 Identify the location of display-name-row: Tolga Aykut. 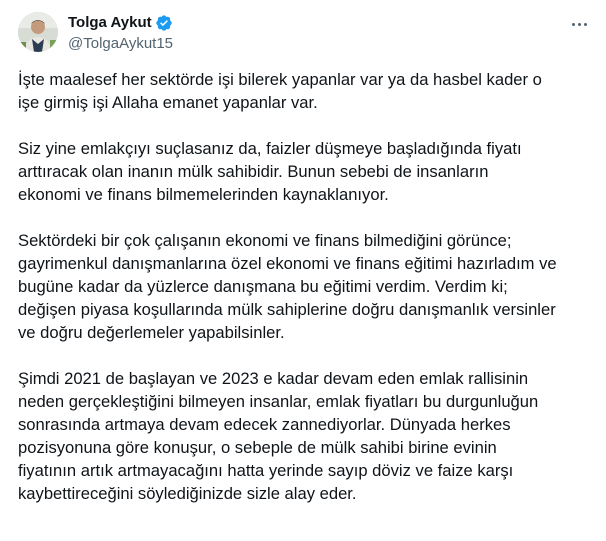
(120, 23).